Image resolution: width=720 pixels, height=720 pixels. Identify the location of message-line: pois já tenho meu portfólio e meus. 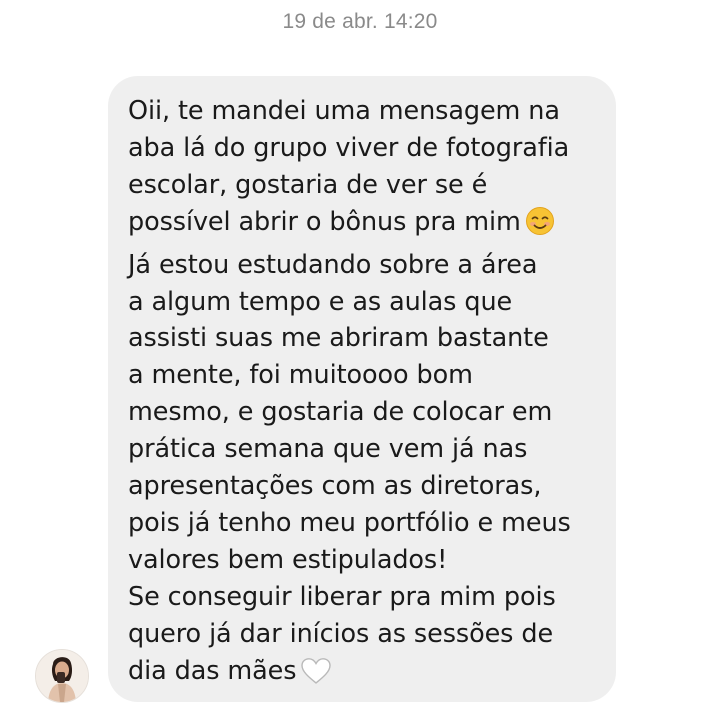
(349, 522).